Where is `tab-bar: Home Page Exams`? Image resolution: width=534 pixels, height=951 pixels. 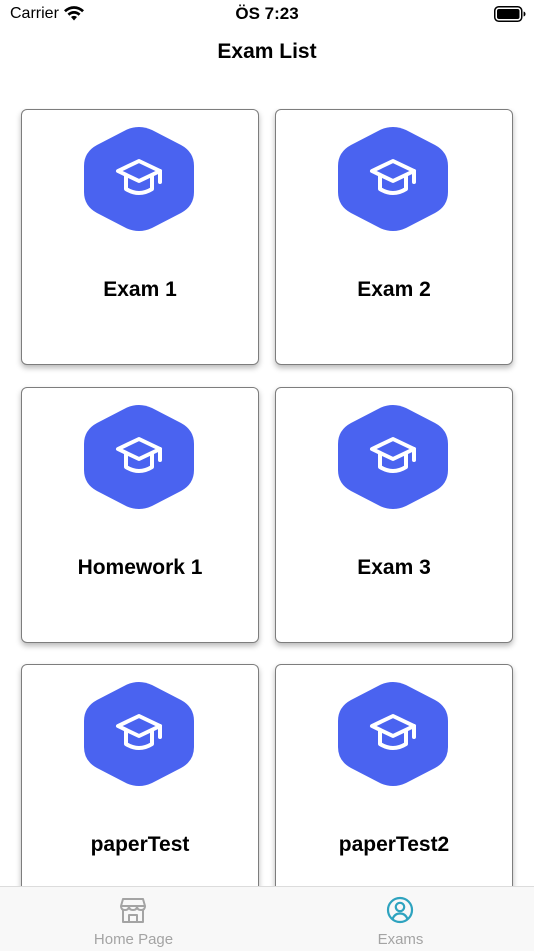 tab-bar: Home Page Exams is located at coordinates (267, 918).